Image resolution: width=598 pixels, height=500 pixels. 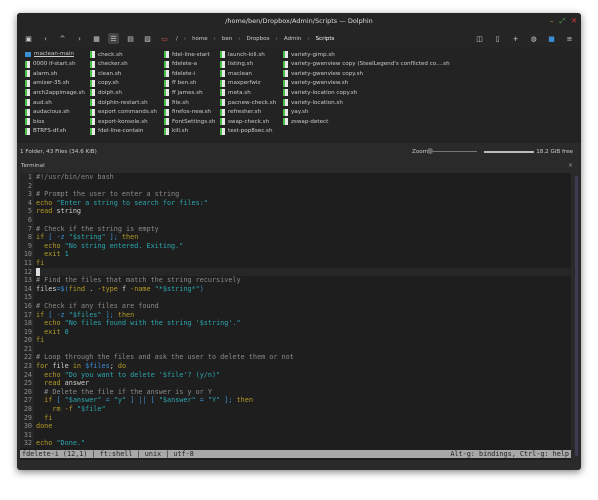 What do you see at coordinates (41, 74) in the screenshot?
I see `file-item: alarm.sh` at bounding box center [41, 74].